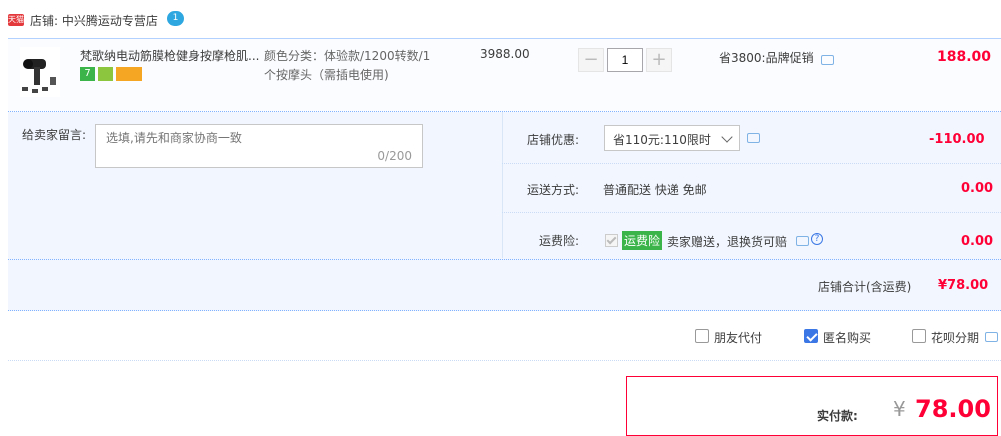 Image resolution: width=1001 pixels, height=436 pixels. I want to click on qty-increase-button: +, so click(659, 60).